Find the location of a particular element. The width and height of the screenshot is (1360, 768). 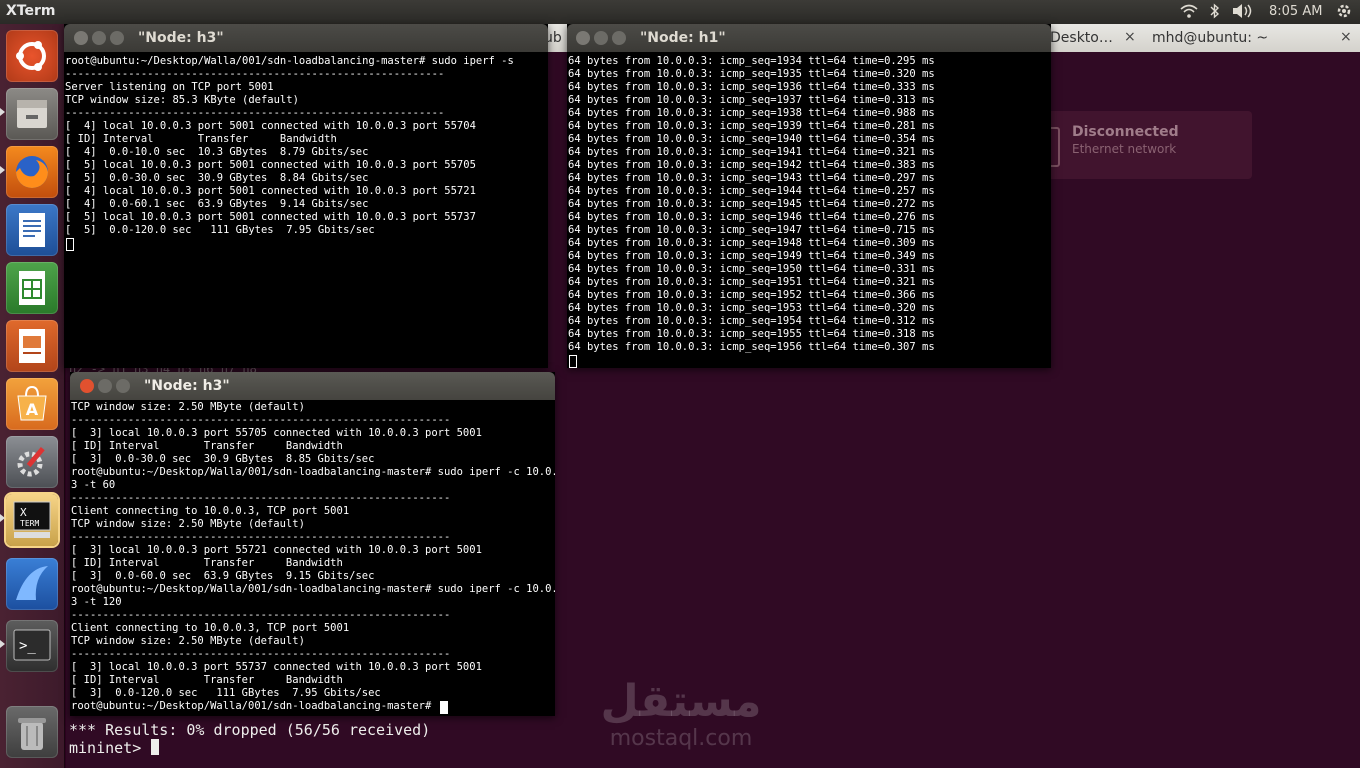

volume-icon is located at coordinates (1243, 13).